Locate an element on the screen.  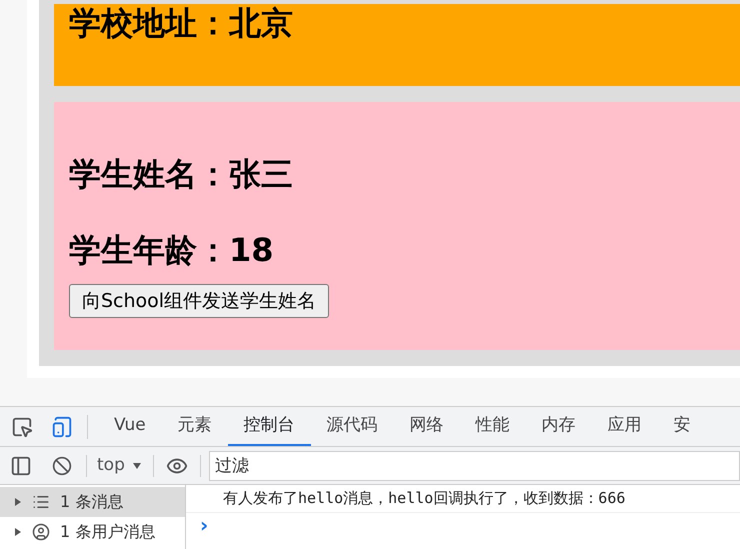
console-message: 有人发布了hello消息，hello回调执行了，收到数据：666 is located at coordinates (463, 499).